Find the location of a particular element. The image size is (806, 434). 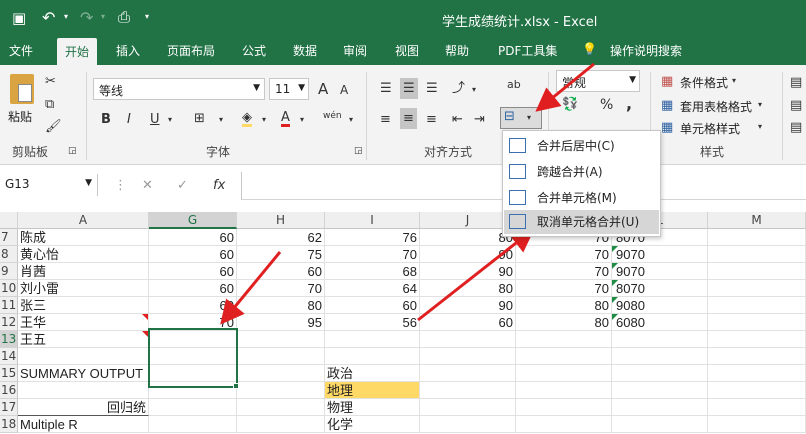

menu-item-label: 跨越合并(A) is located at coordinates (570, 172).